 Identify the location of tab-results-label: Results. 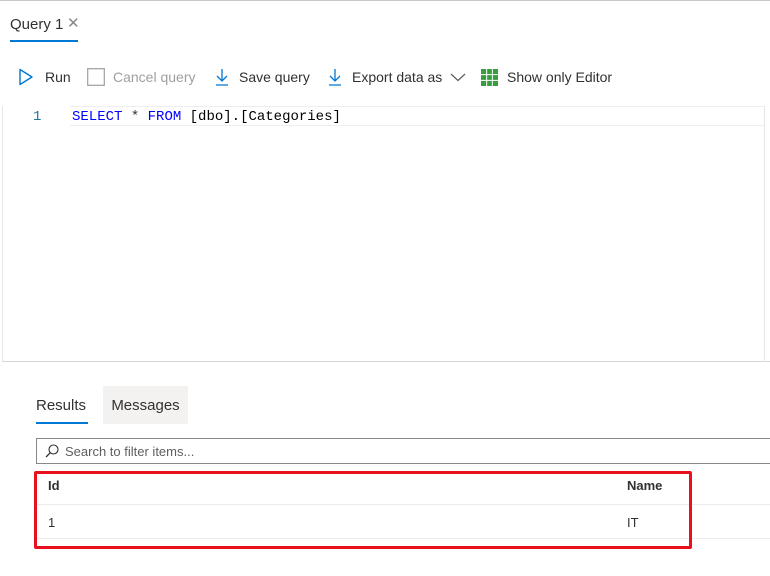
(61, 405).